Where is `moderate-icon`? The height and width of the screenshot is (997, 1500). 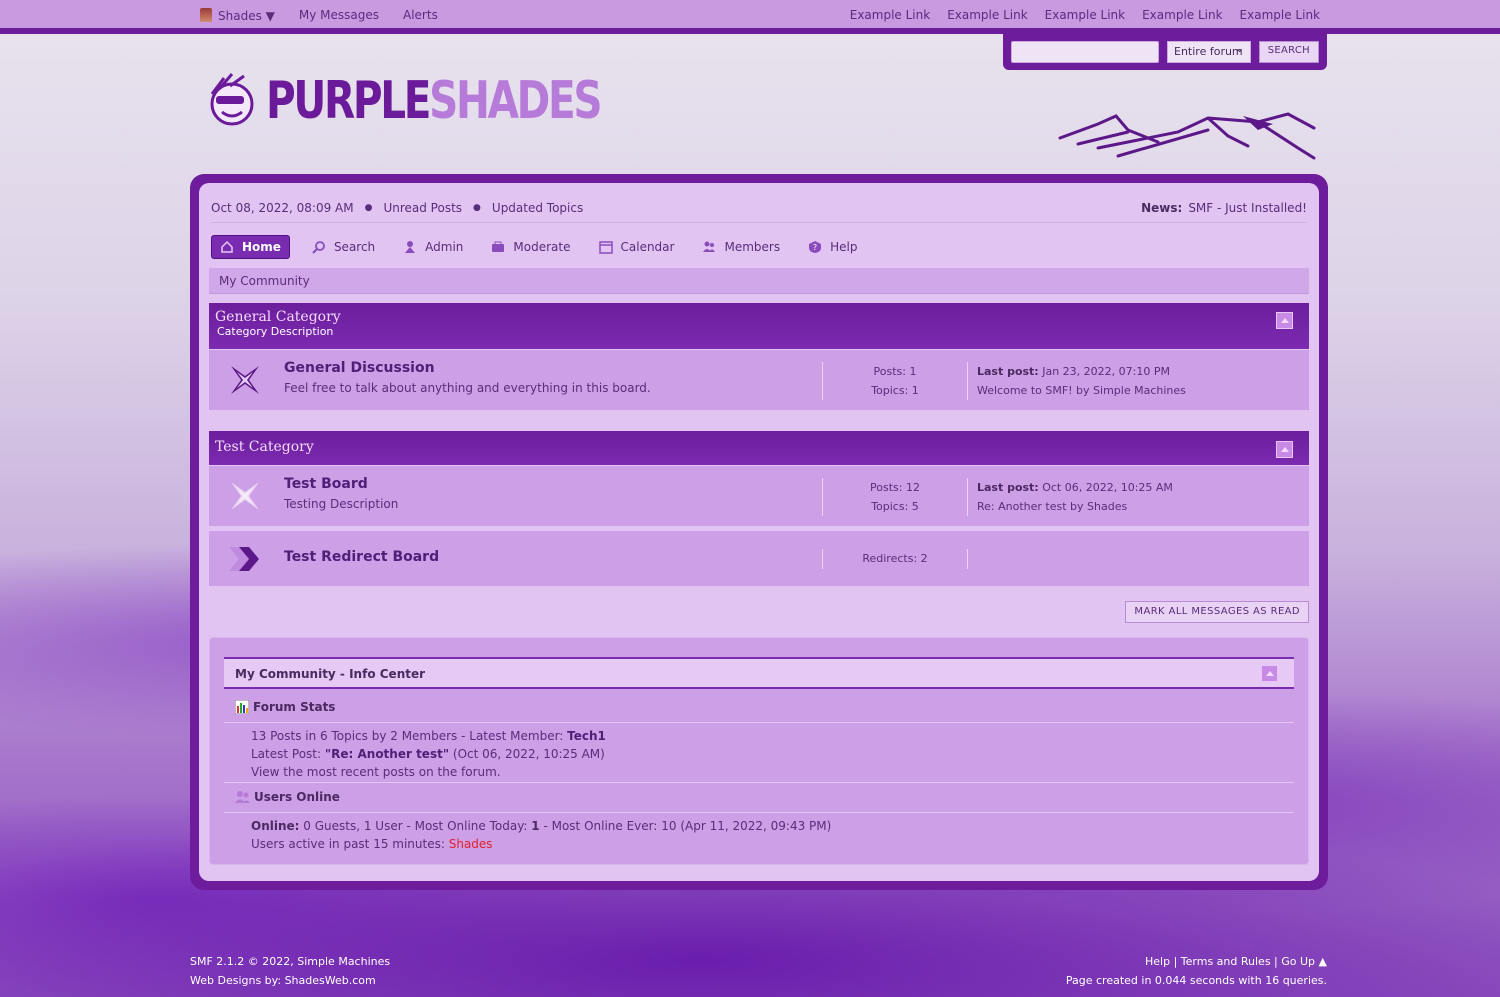
moderate-icon is located at coordinates (498, 246).